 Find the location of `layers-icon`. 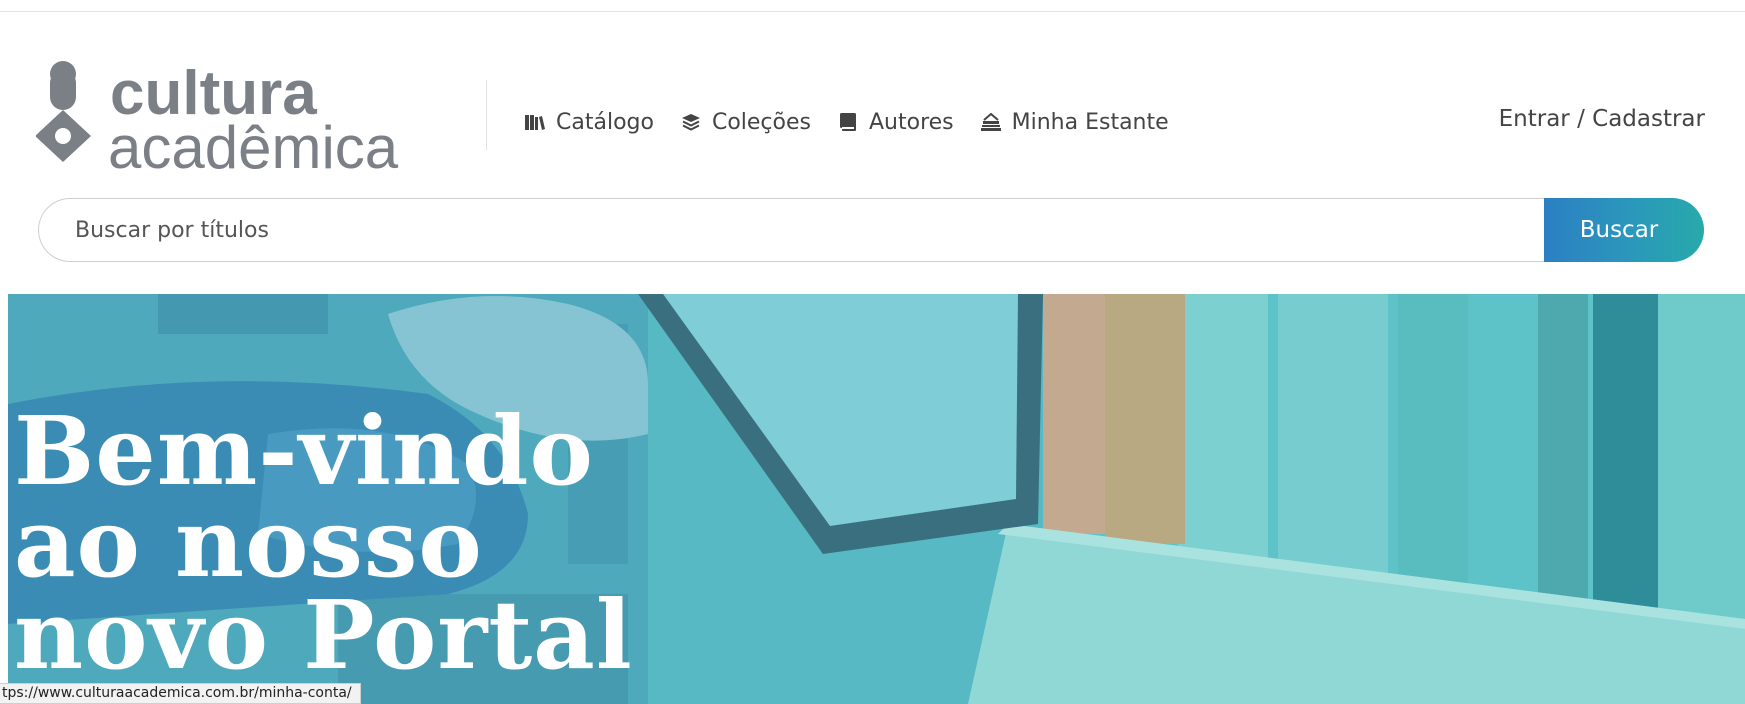

layers-icon is located at coordinates (691, 122).